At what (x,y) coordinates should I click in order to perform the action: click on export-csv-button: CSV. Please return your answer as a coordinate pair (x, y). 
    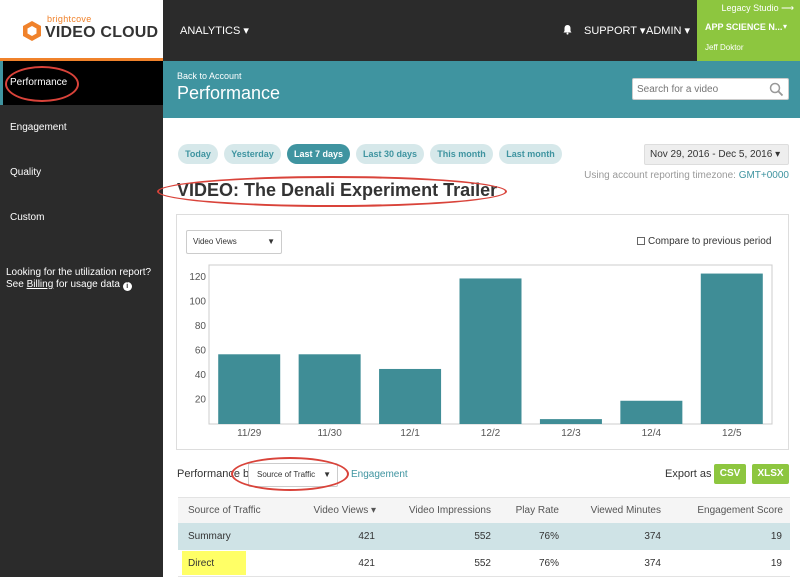
    Looking at the image, I should click on (730, 474).